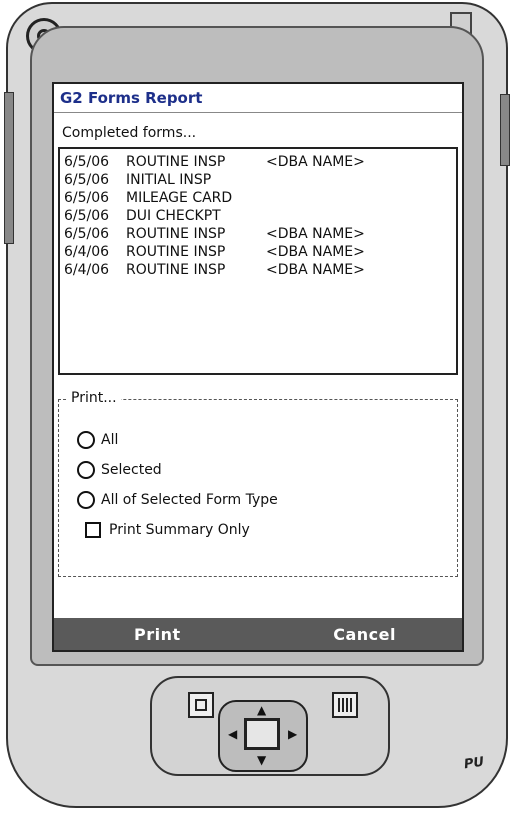 This screenshot has height=813, width=516. Describe the element at coordinates (505, 130) in the screenshot. I see `side-button-right` at that location.